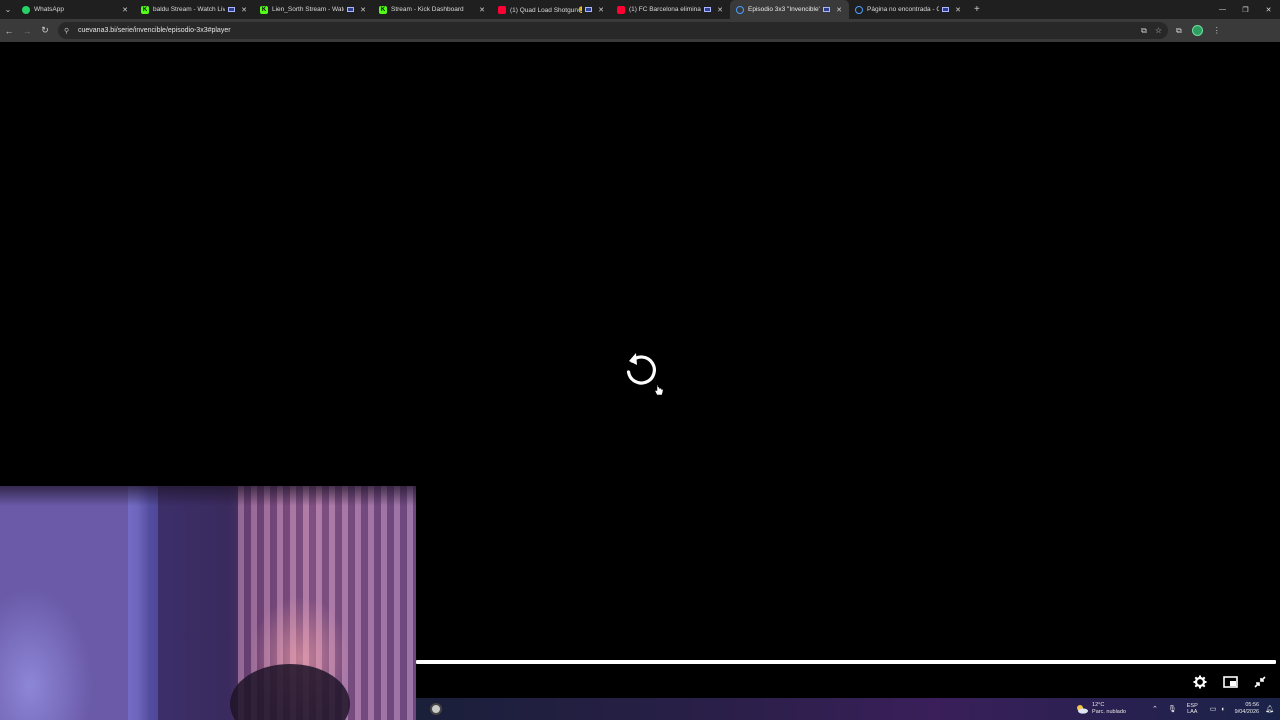 The width and height of the screenshot is (1280, 720). What do you see at coordinates (546, 10) in the screenshot?
I see `tab-title: (1) Quad Load Shotgun😂🔒` at bounding box center [546, 10].